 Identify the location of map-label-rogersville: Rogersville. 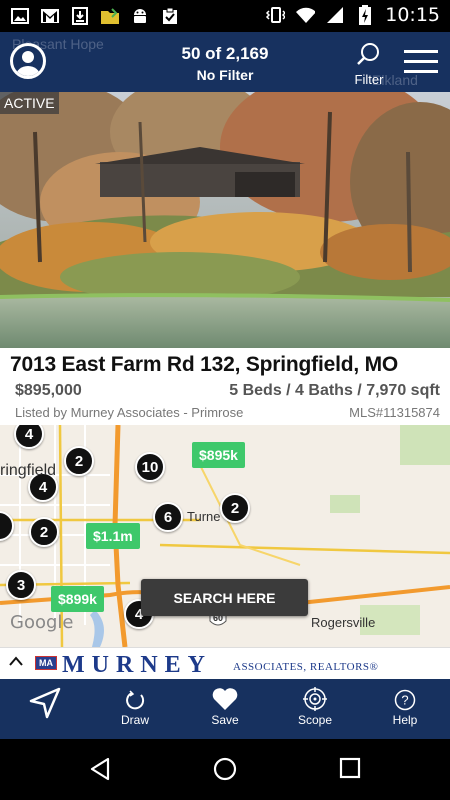
(343, 622).